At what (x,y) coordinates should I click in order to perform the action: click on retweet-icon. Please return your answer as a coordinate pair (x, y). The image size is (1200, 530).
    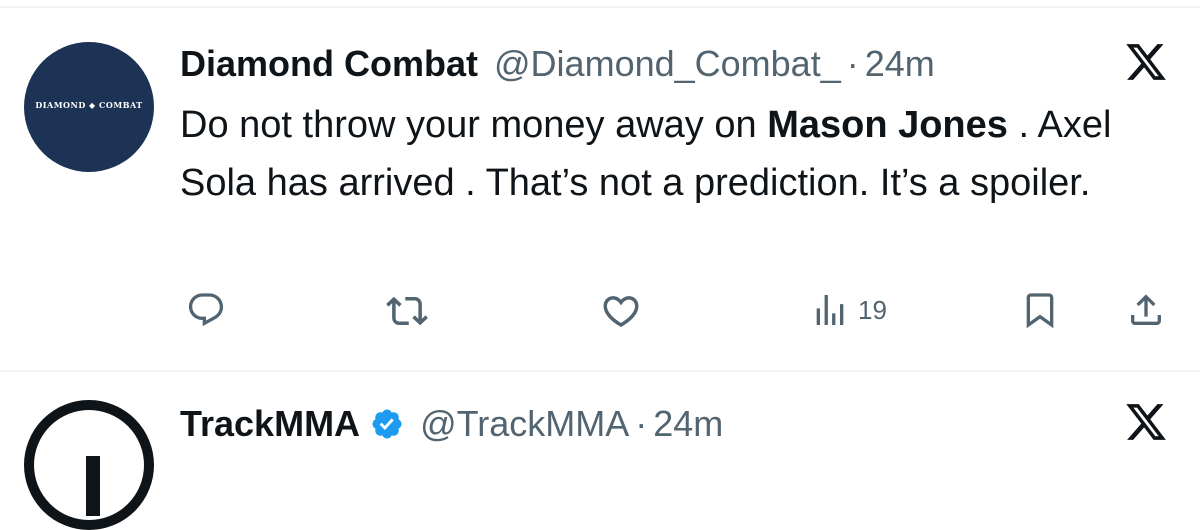
    Looking at the image, I should click on (407, 311).